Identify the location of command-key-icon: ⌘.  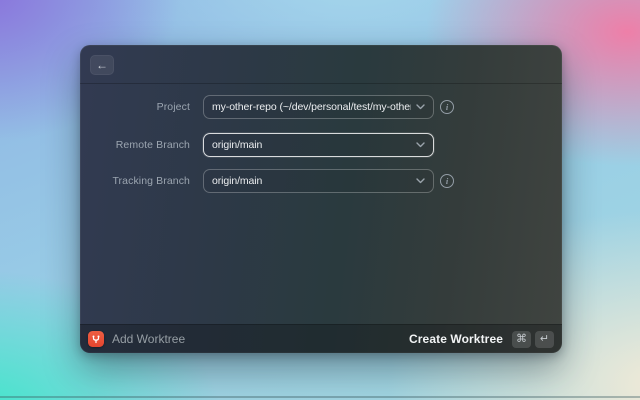
(521, 339).